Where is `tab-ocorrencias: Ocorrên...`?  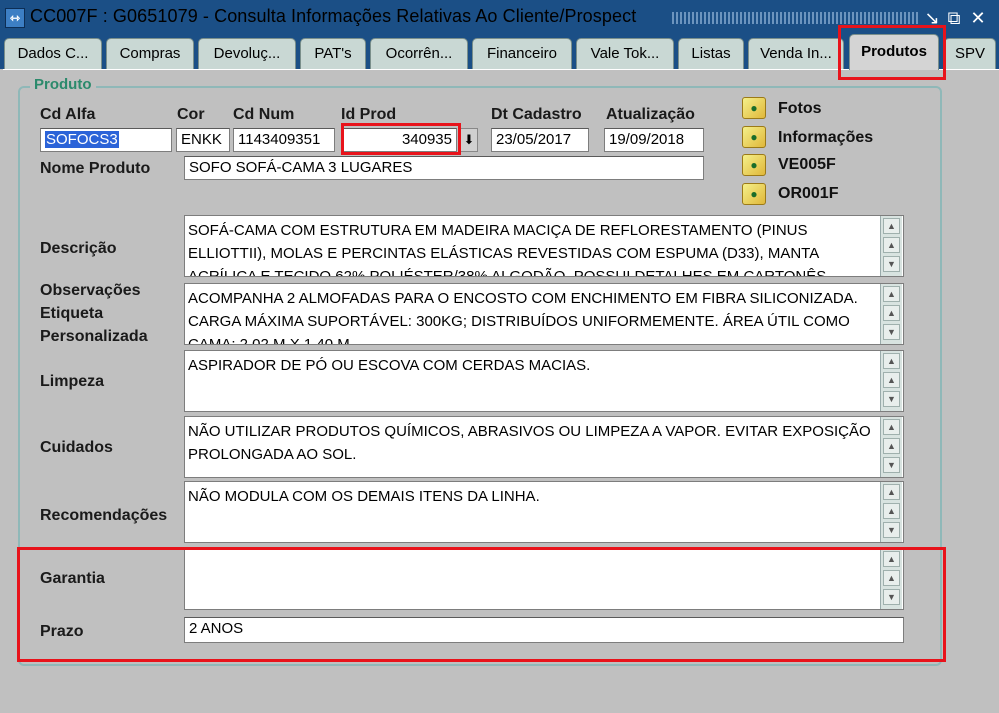 tab-ocorrencias: Ocorrên... is located at coordinates (419, 53).